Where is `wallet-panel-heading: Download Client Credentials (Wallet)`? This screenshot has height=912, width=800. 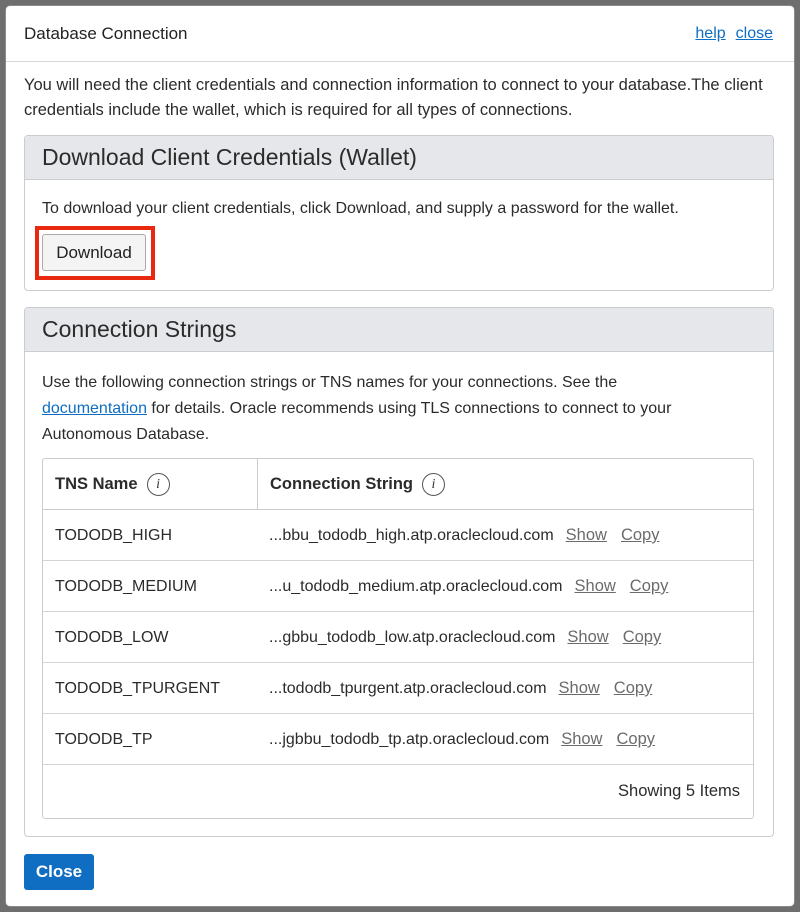
wallet-panel-heading: Download Client Credentials (Wallet) is located at coordinates (399, 158).